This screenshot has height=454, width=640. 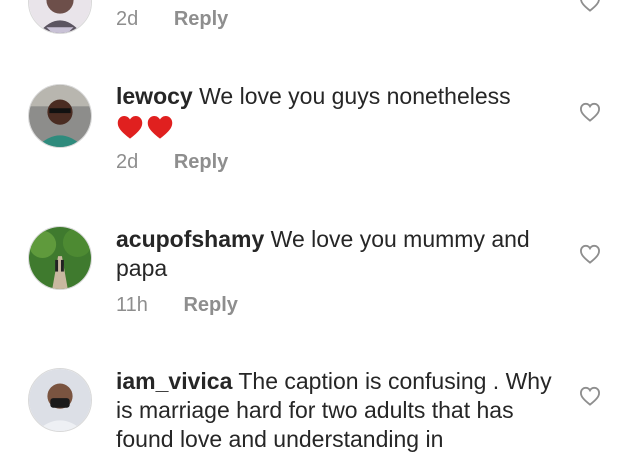 I want to click on comment-body: We love you guys nonetheless, so click(x=355, y=96).